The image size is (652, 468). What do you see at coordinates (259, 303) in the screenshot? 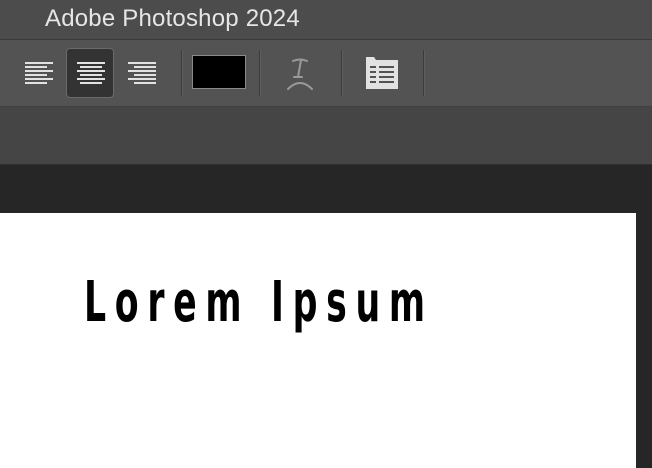
I see `text-layer: Lorem Ipsum` at bounding box center [259, 303].